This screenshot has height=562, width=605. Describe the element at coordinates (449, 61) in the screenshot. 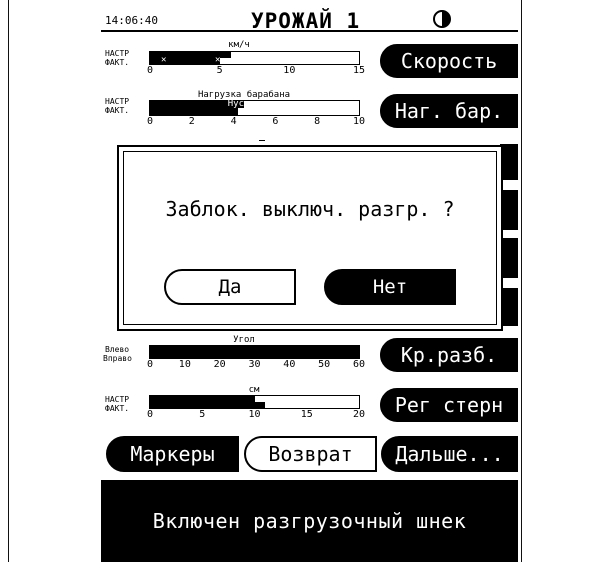

I see `speed-button: Скорость` at that location.